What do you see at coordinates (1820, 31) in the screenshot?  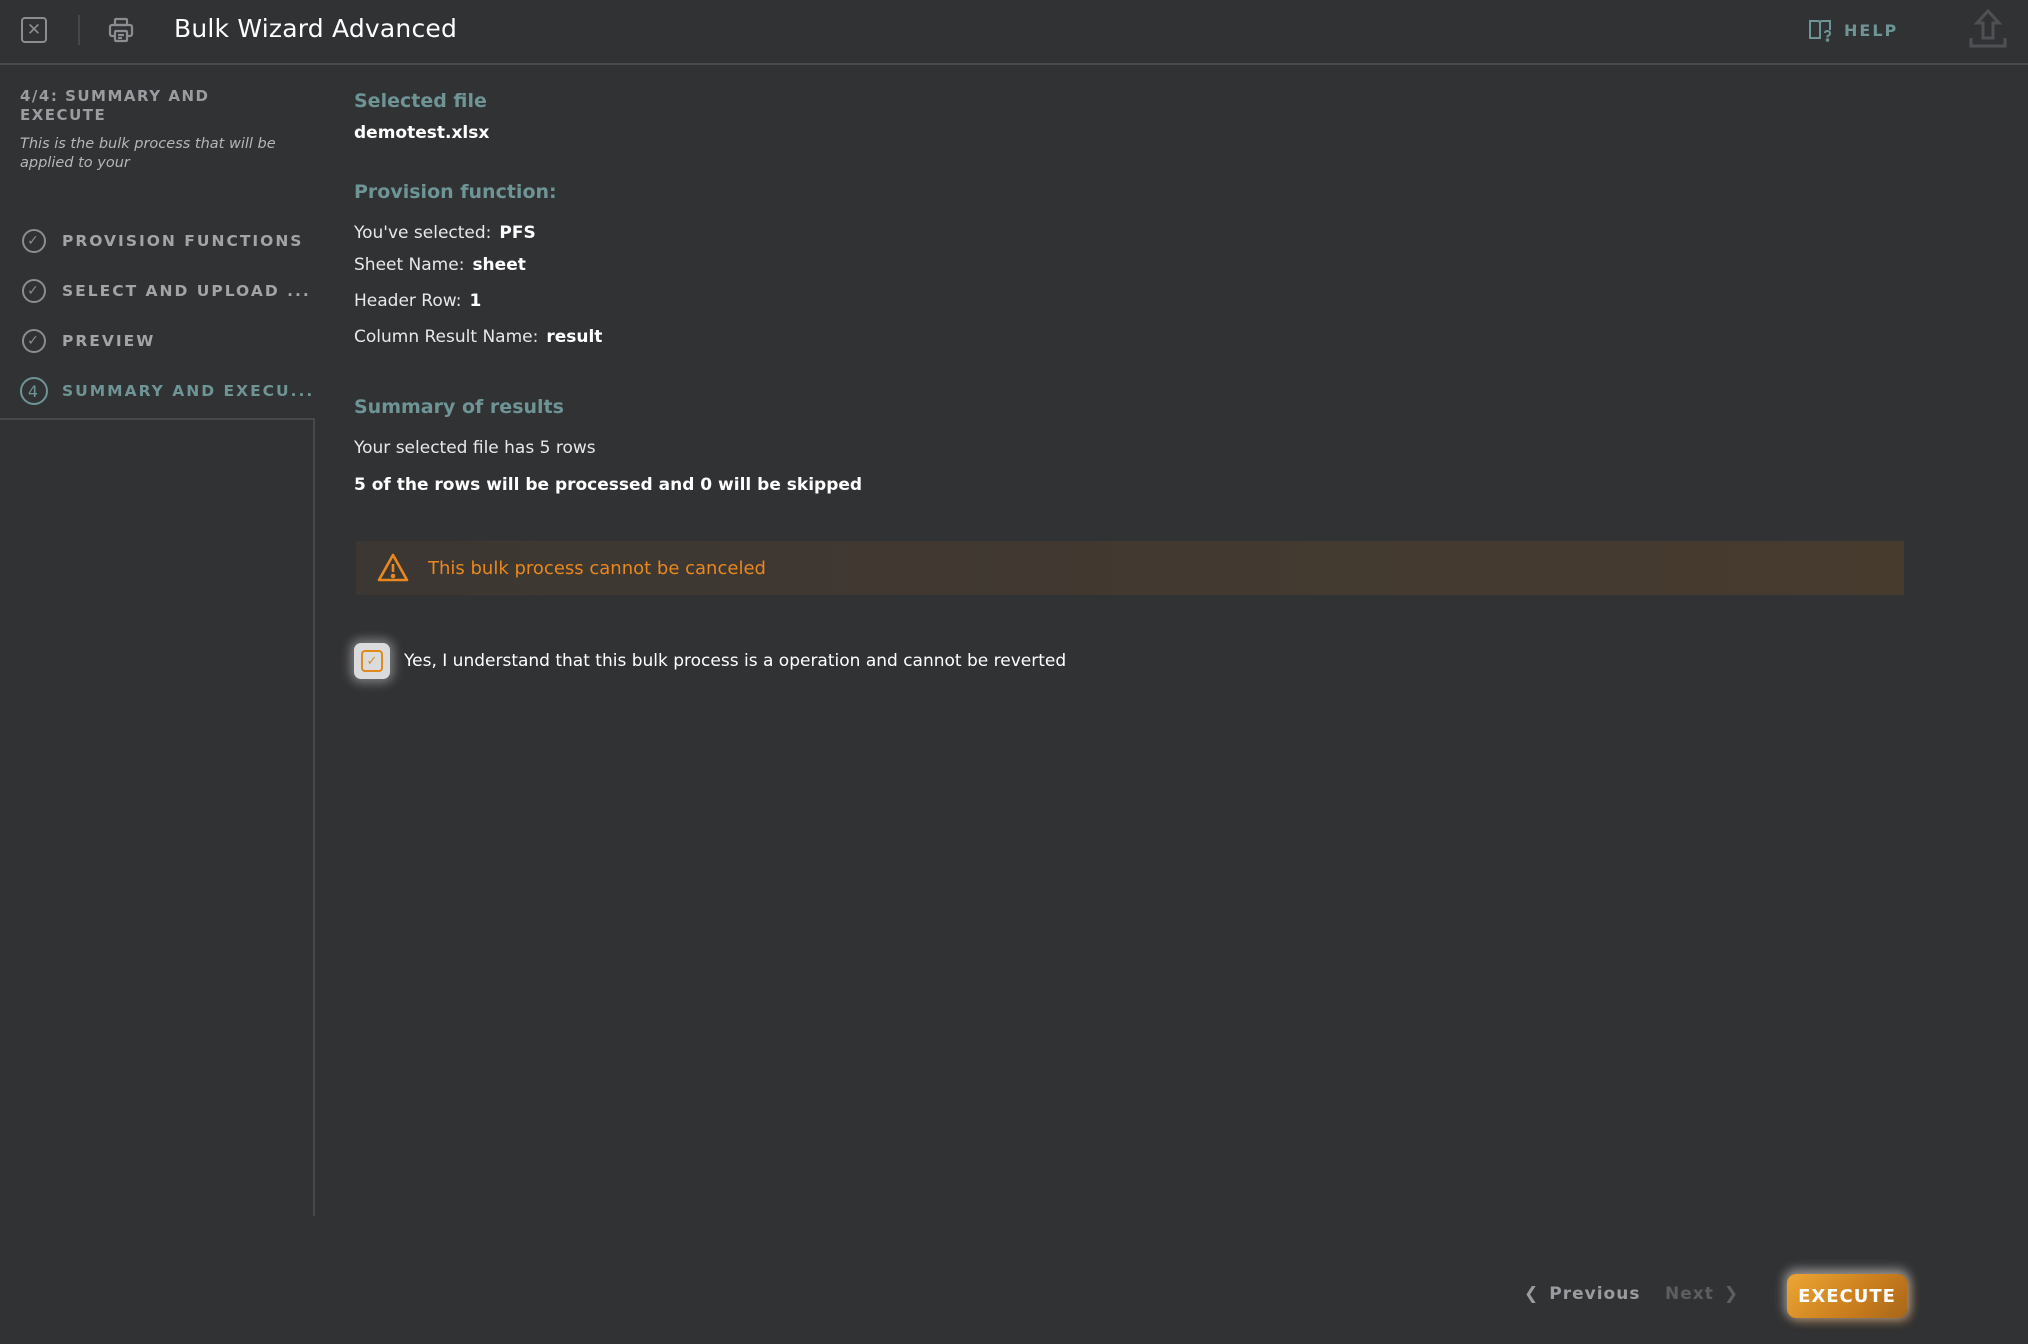 I see `book-question-icon` at bounding box center [1820, 31].